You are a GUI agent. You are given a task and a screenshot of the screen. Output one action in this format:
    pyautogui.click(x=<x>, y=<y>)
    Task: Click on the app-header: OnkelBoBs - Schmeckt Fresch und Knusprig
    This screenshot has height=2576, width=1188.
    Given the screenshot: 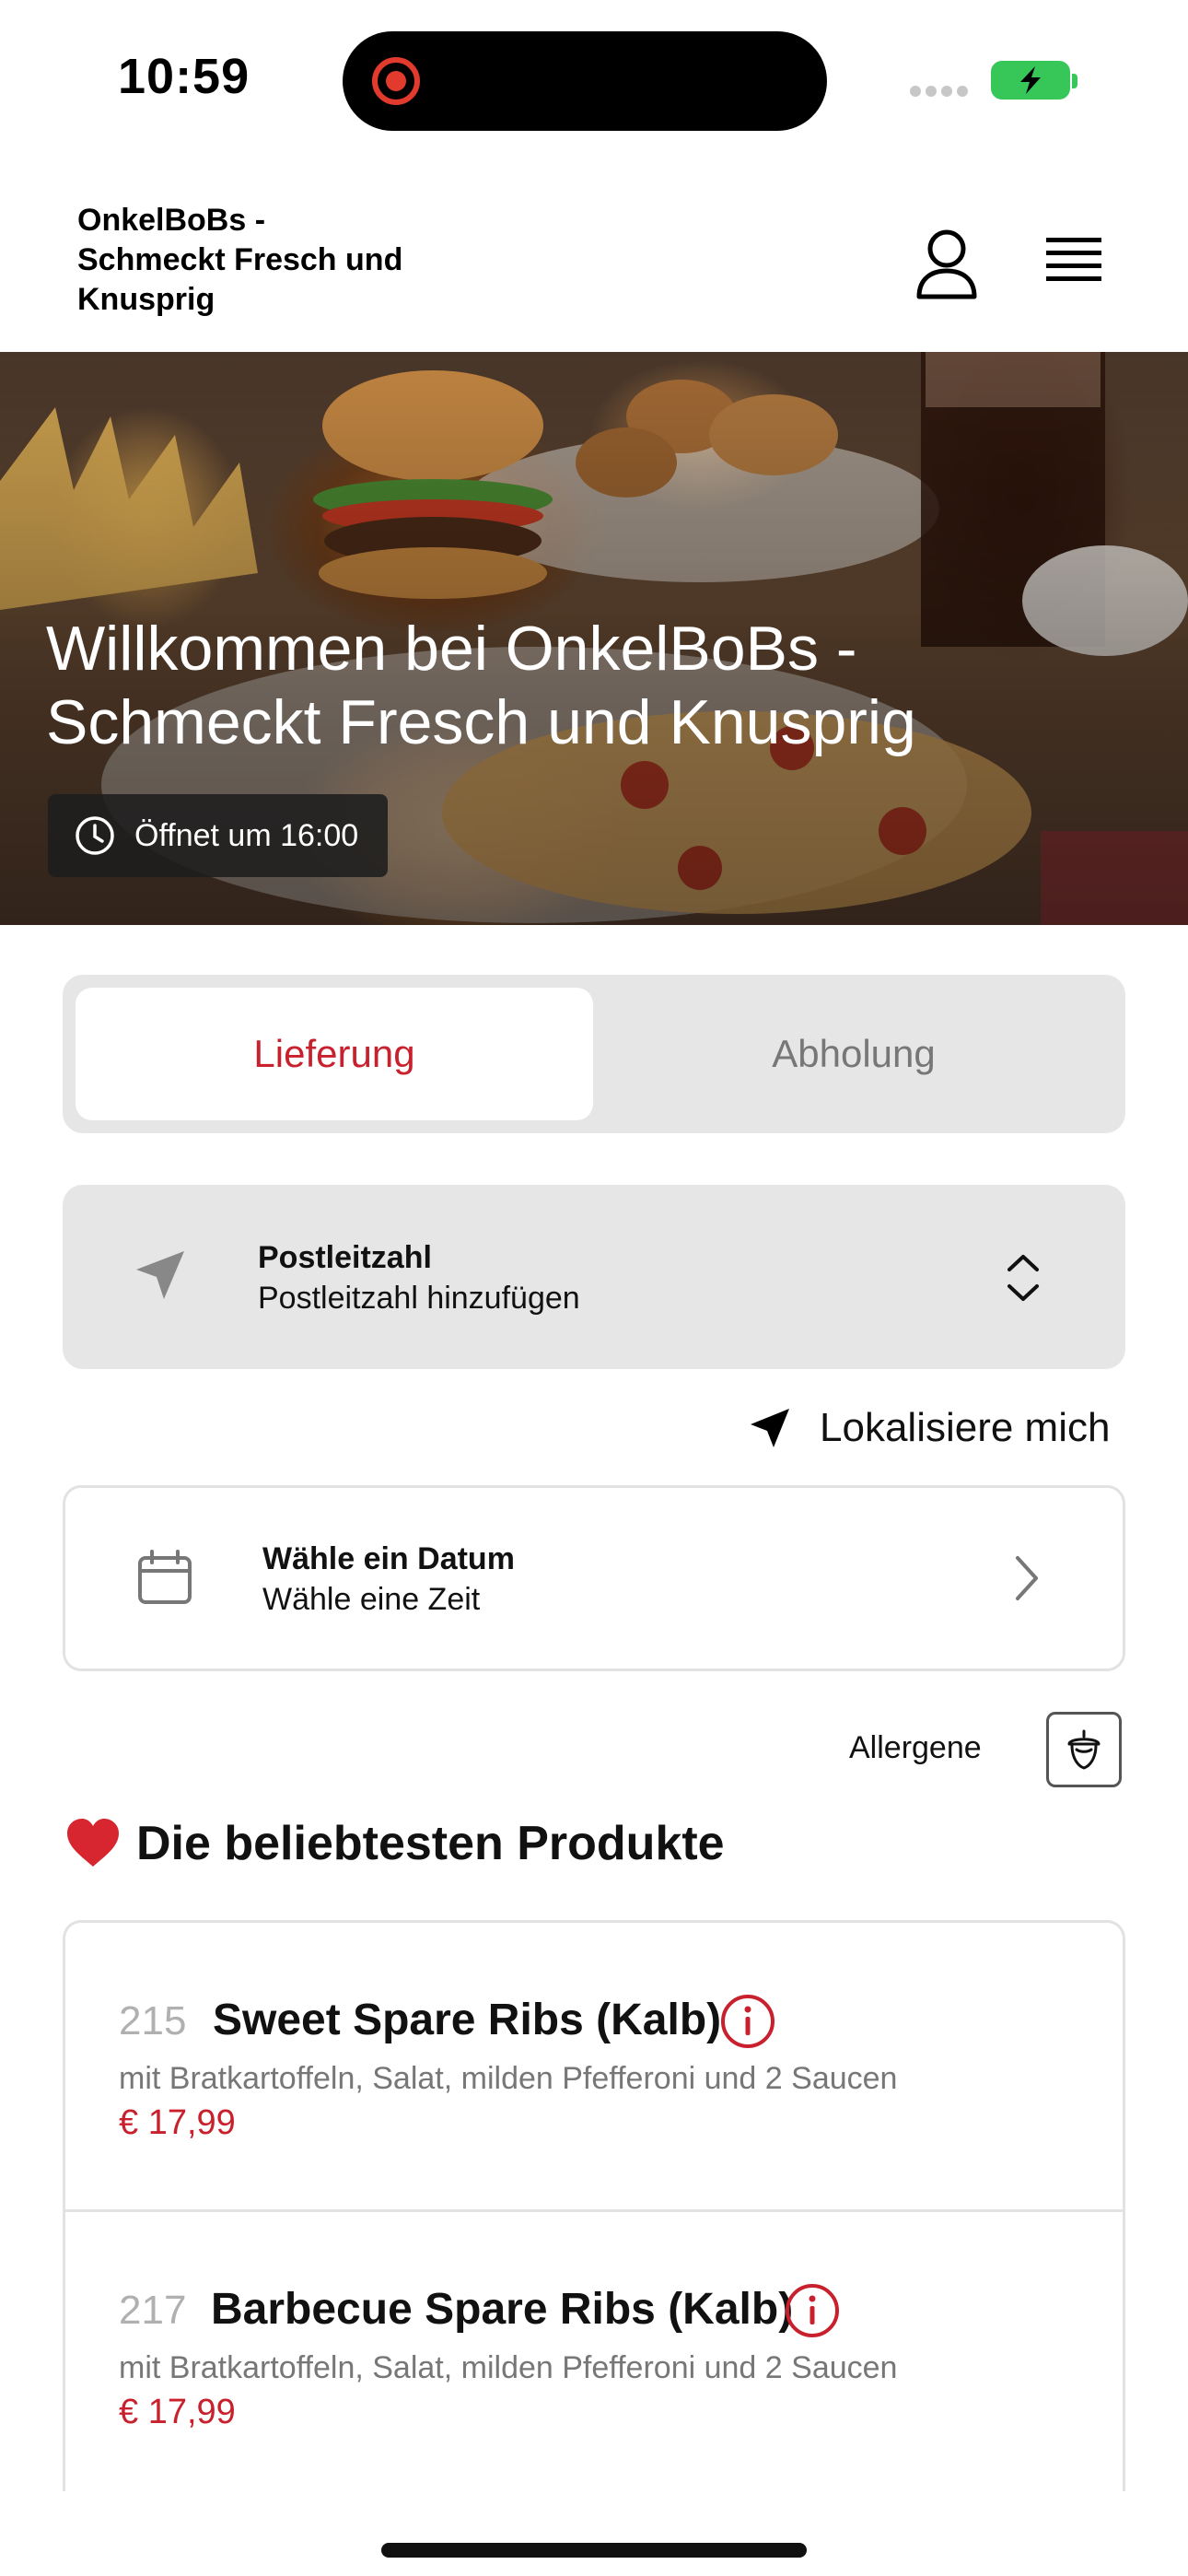 What is the action you would take?
    pyautogui.click(x=594, y=259)
    